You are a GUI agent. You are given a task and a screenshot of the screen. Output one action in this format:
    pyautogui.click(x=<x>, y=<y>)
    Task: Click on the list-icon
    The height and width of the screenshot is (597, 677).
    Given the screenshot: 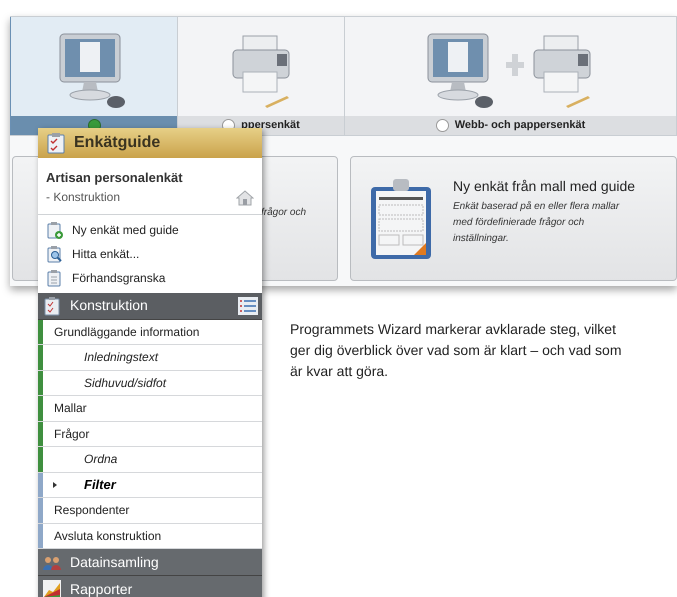 What is the action you would take?
    pyautogui.click(x=248, y=305)
    